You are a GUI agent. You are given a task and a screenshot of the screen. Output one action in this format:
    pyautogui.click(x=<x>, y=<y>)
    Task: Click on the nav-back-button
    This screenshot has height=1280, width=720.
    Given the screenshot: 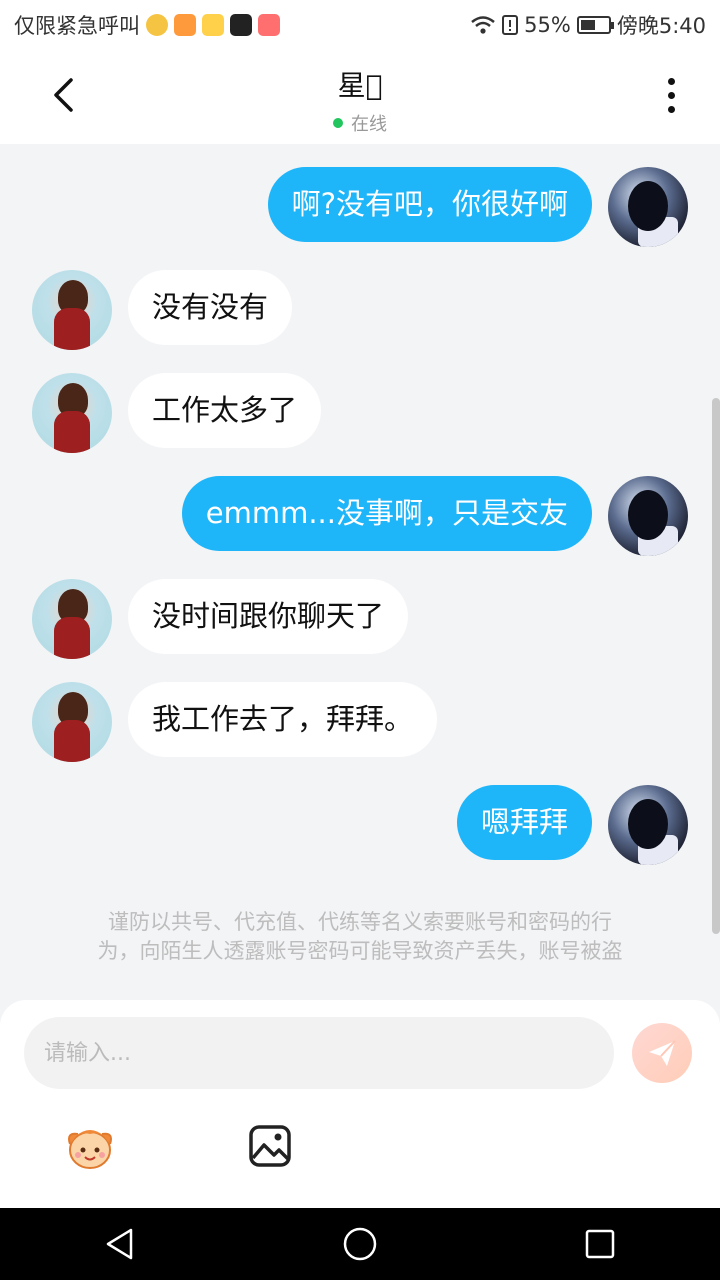 What is the action you would take?
    pyautogui.click(x=120, y=1244)
    